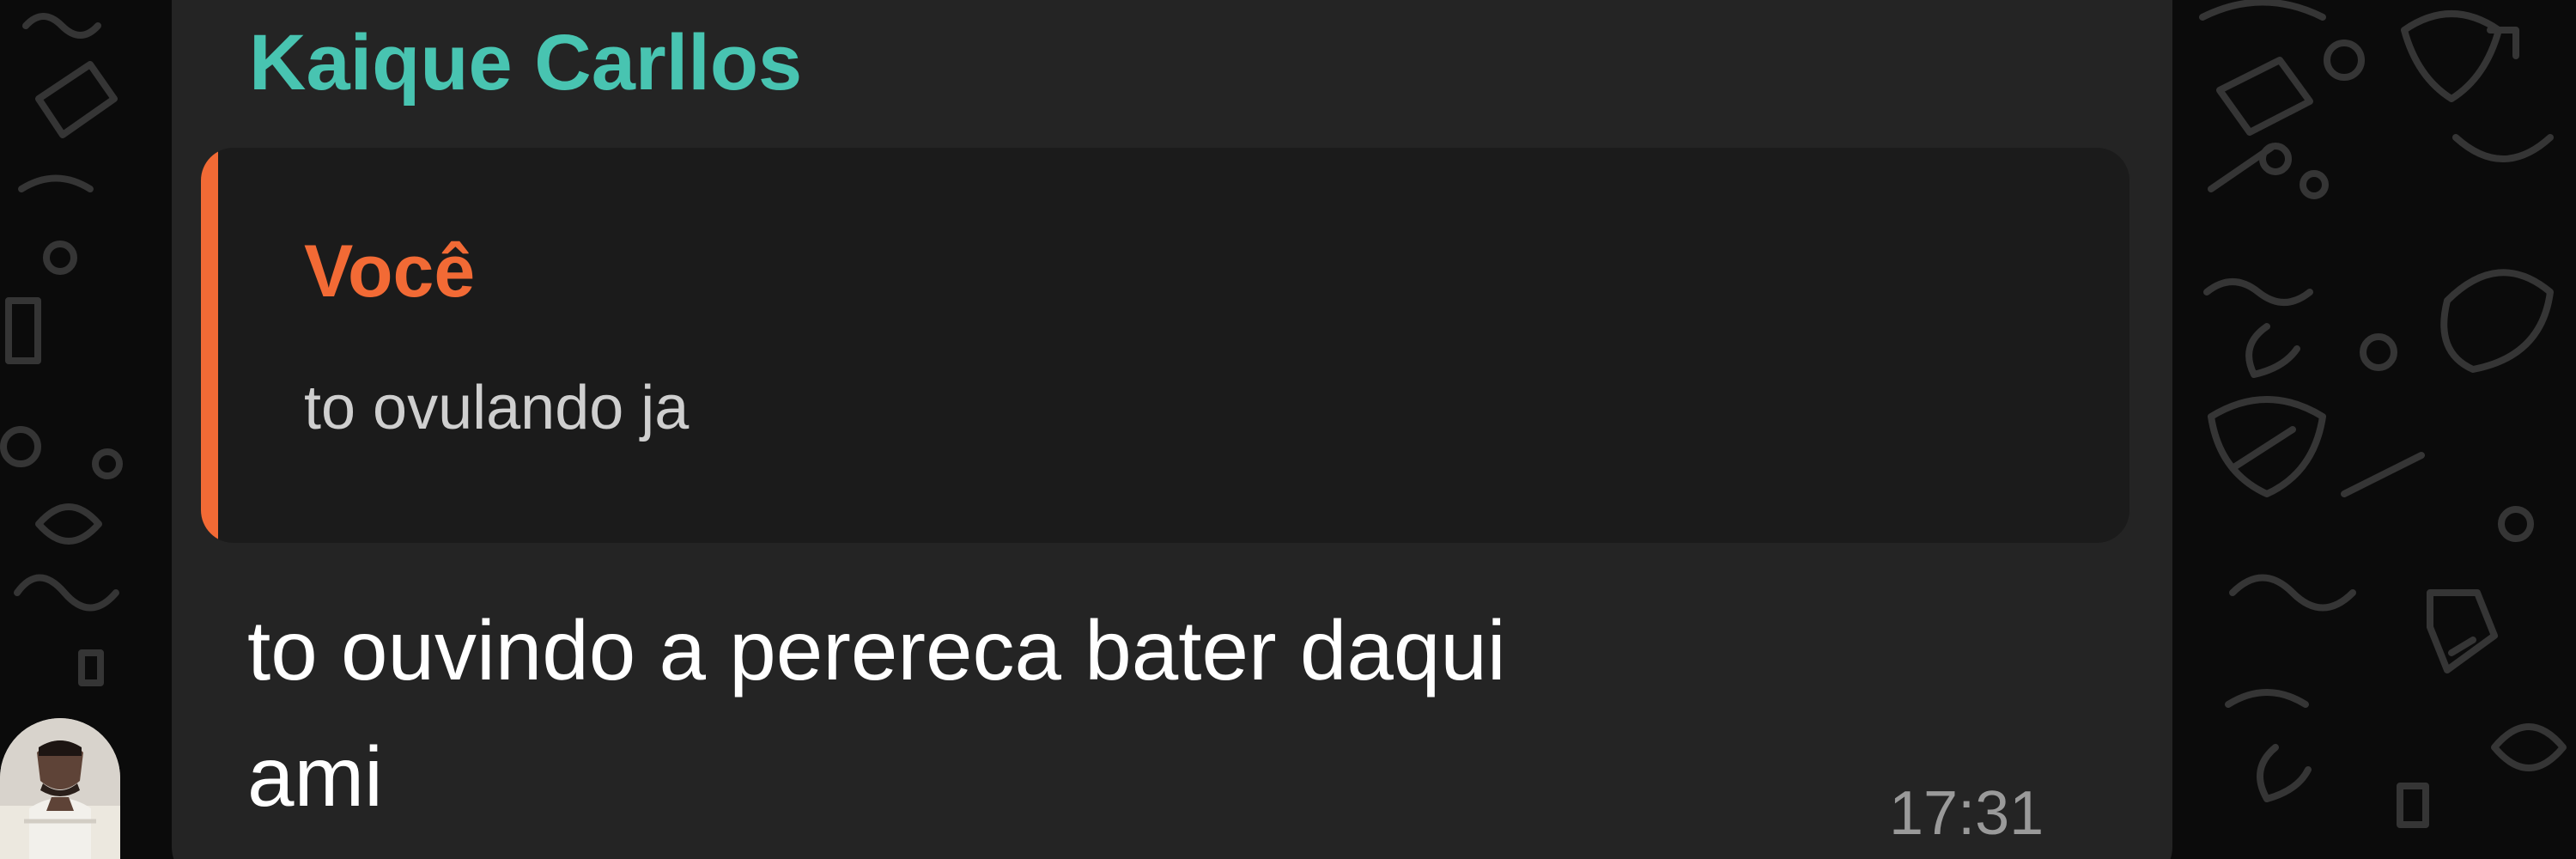 This screenshot has height=859, width=2576. I want to click on contact-avatar, so click(60, 788).